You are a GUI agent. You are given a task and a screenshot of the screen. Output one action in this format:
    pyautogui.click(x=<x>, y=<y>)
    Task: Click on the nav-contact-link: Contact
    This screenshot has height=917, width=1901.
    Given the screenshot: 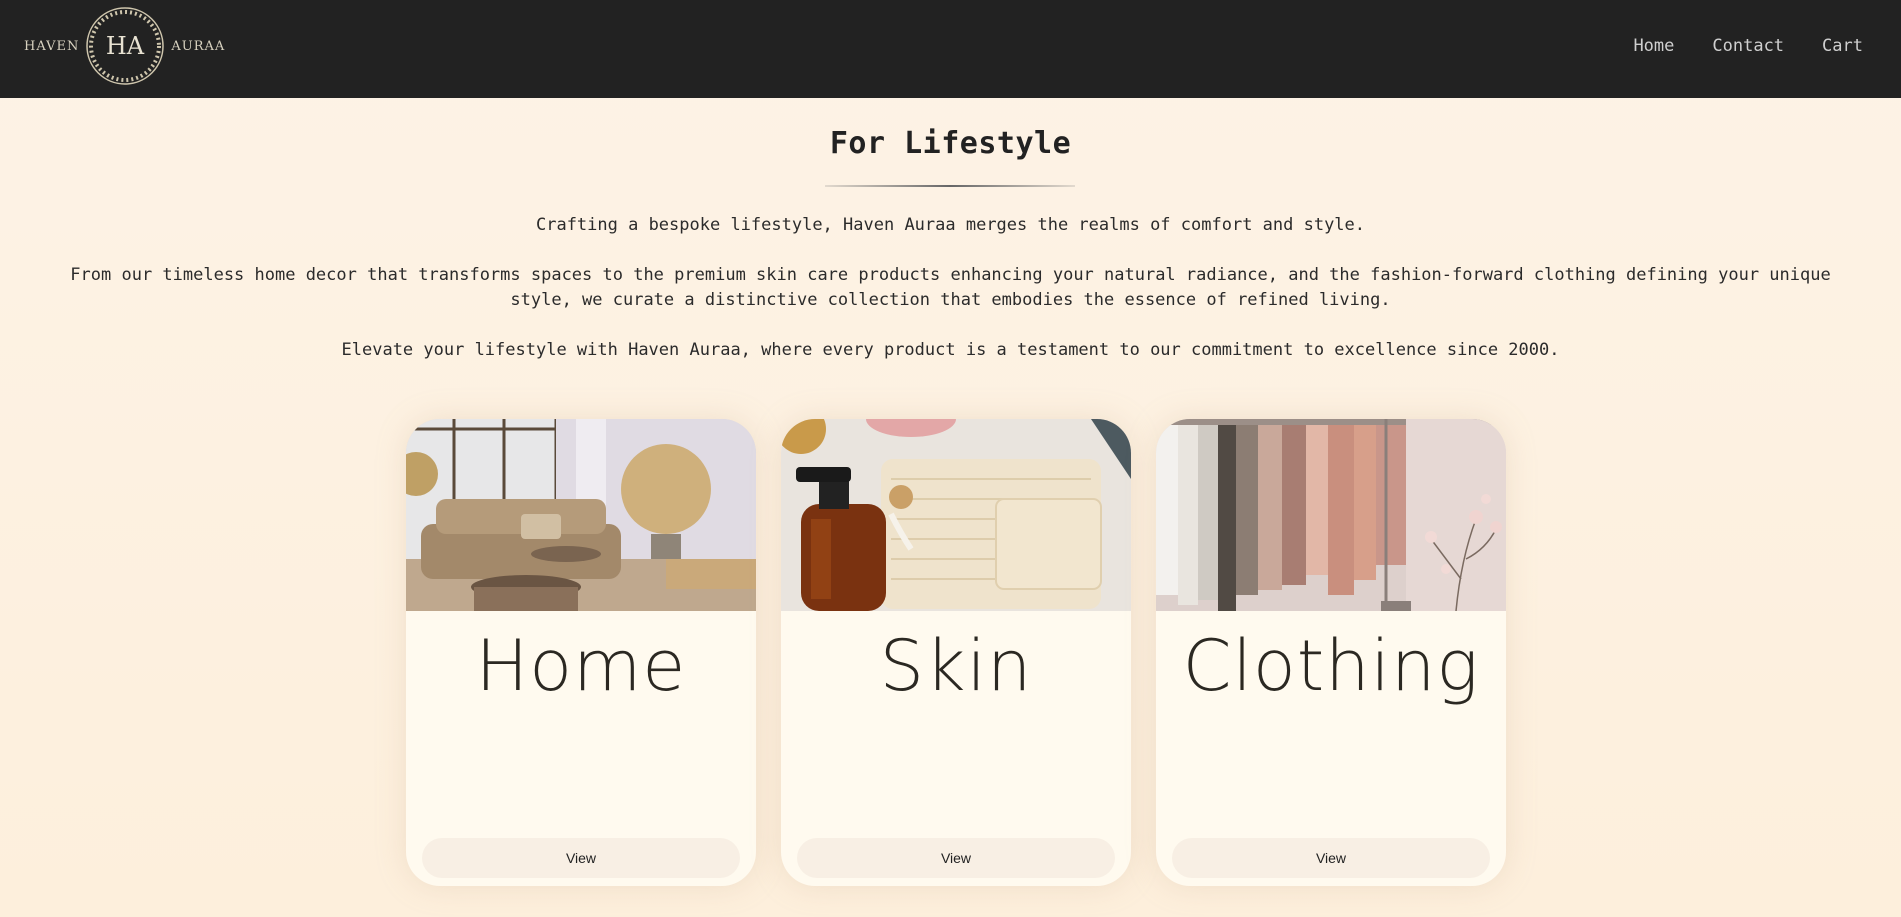 What is the action you would take?
    pyautogui.click(x=1748, y=46)
    